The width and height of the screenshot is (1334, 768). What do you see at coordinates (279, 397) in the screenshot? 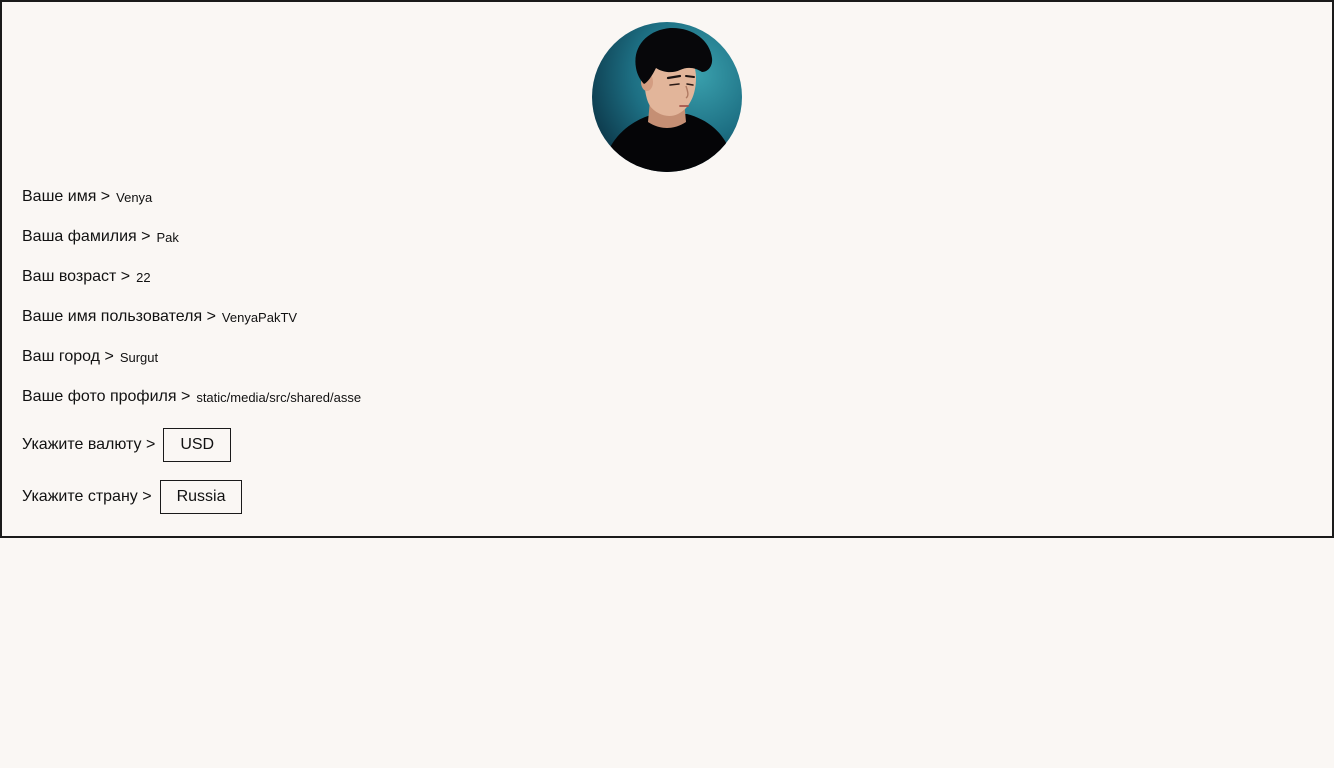
I see `field-value: static/media/src/shared/asse` at bounding box center [279, 397].